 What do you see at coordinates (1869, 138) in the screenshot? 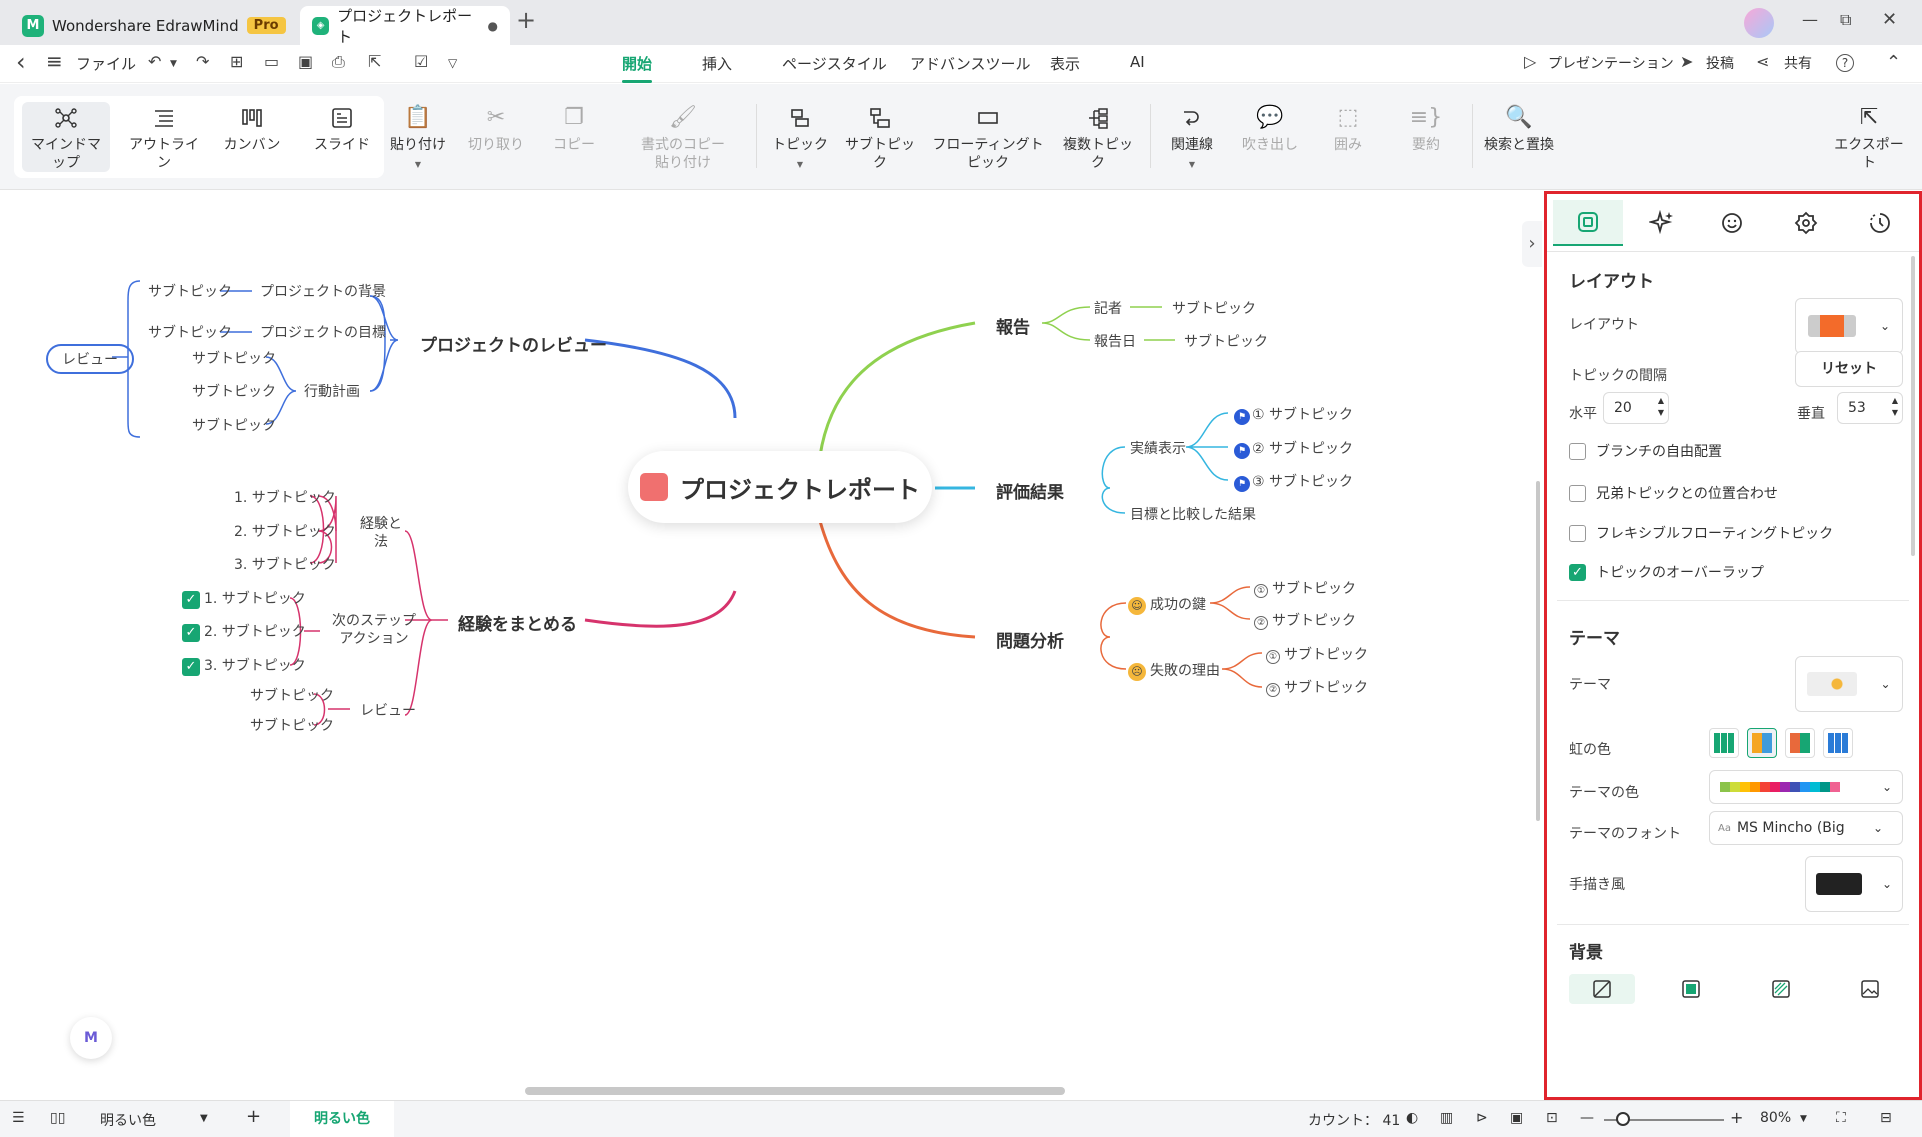
I see `export-button: ⇱ エクスポート` at bounding box center [1869, 138].